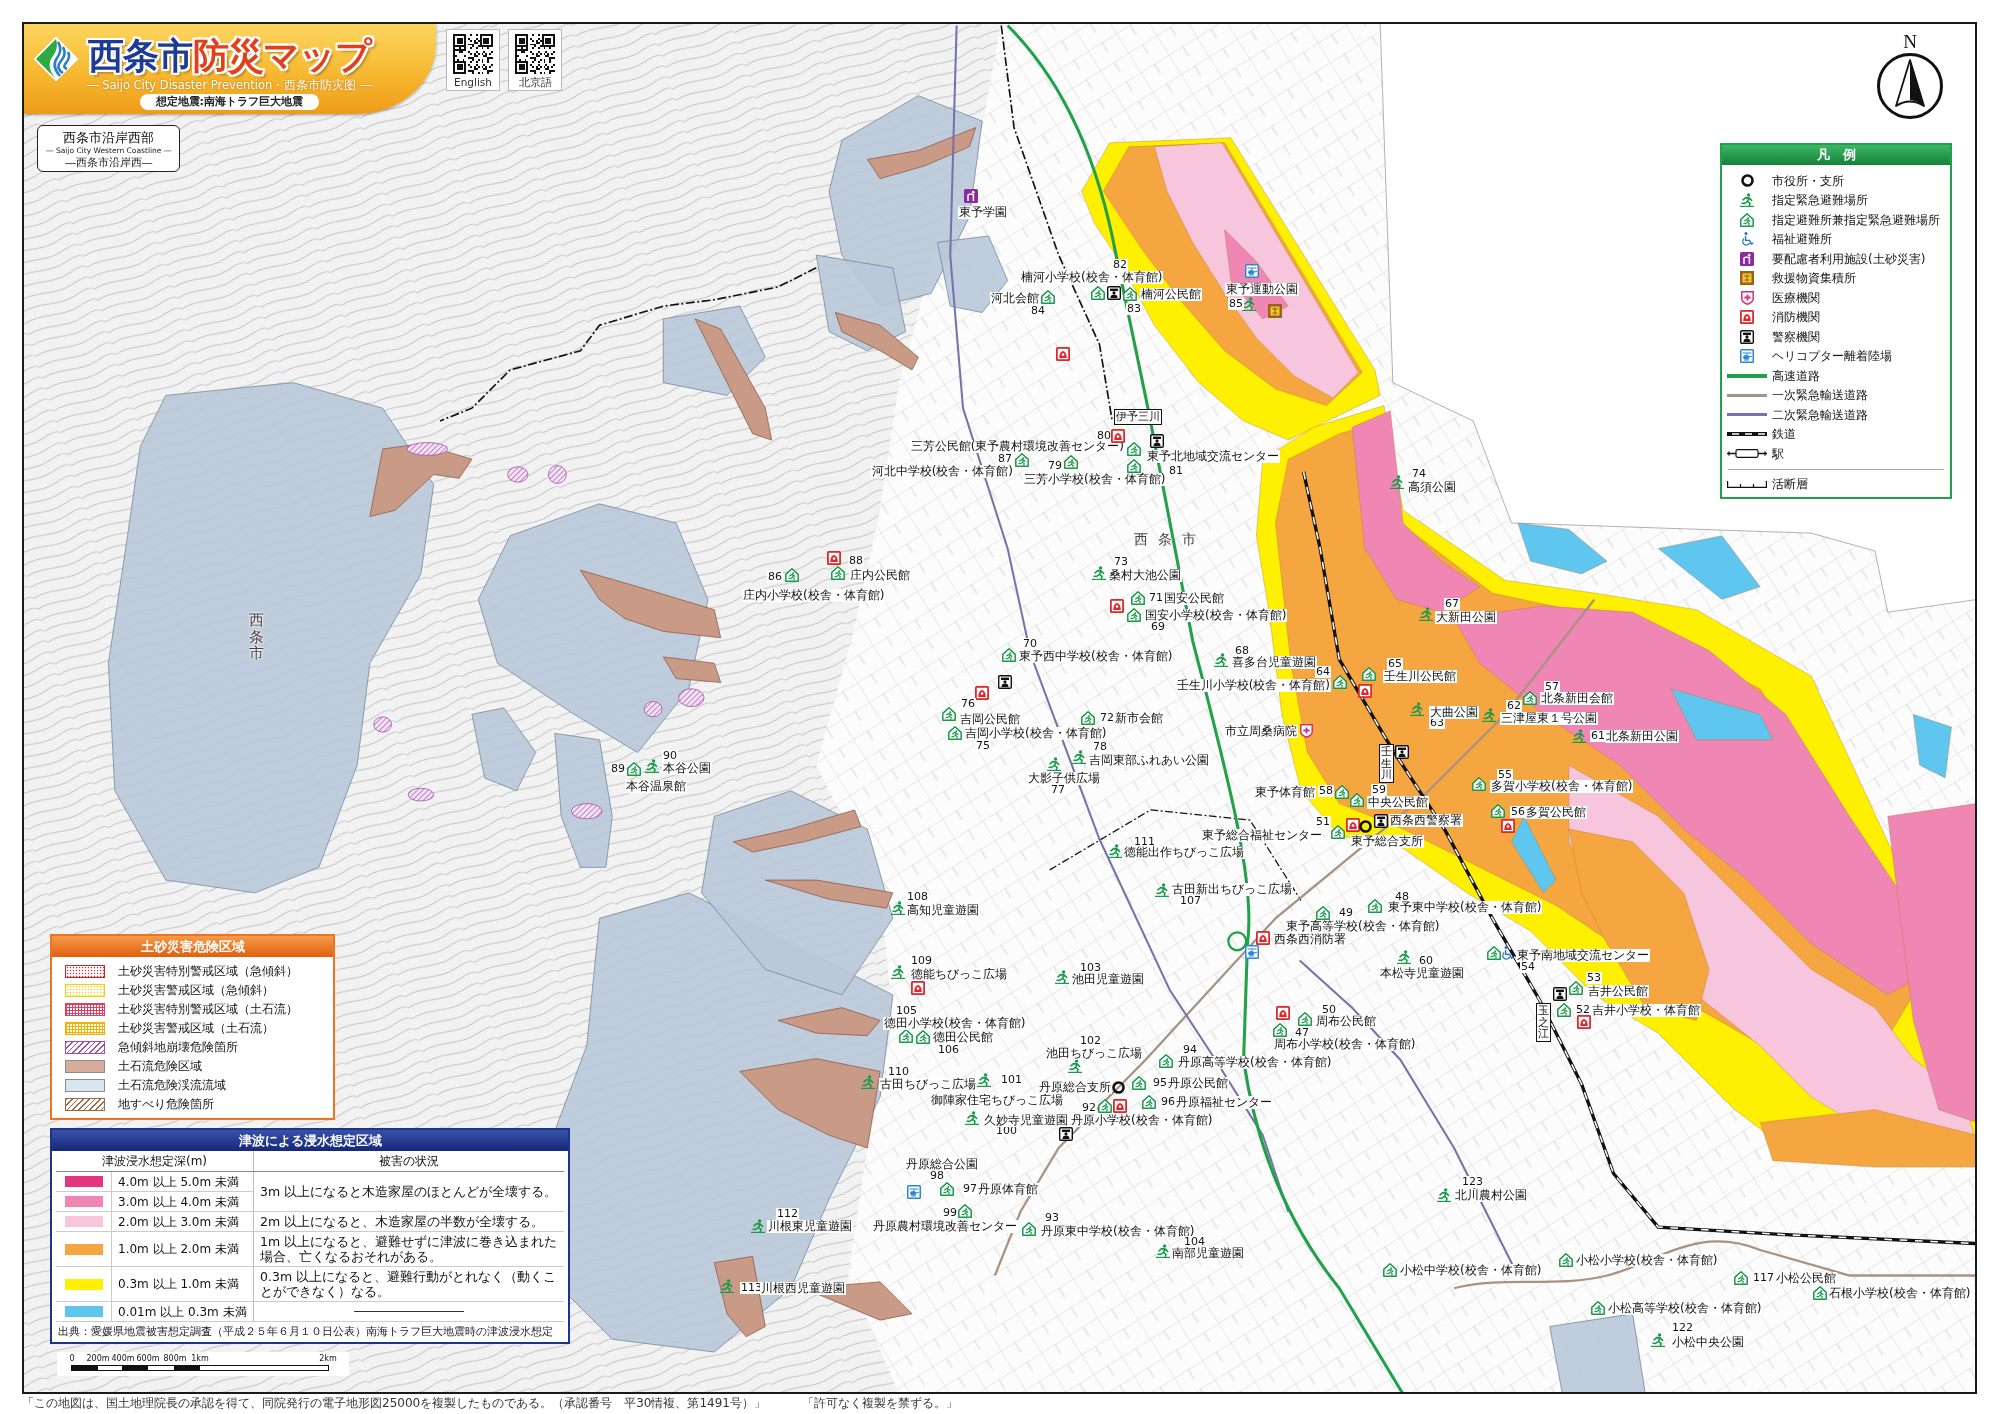 The height and width of the screenshot is (1414, 2000). Describe the element at coordinates (183, 1182) in the screenshot. I see `depth-label: 4.0m 以上 5.0m 未満` at that location.